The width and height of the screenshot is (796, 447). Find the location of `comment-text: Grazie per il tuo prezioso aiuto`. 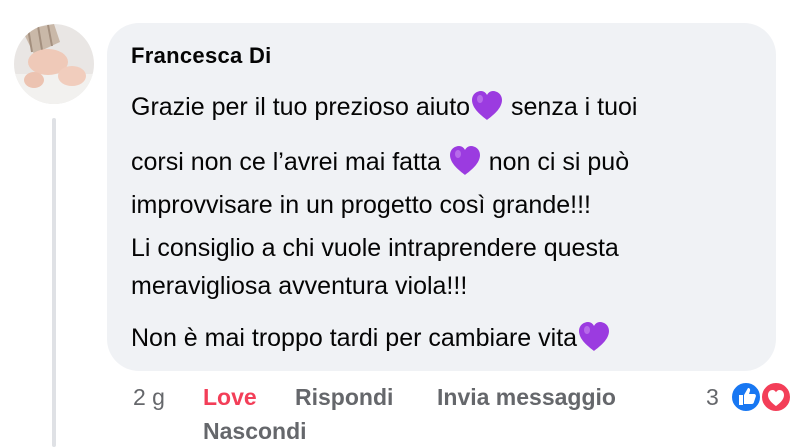

comment-text: Grazie per il tuo prezioso aiuto is located at coordinates (301, 107).